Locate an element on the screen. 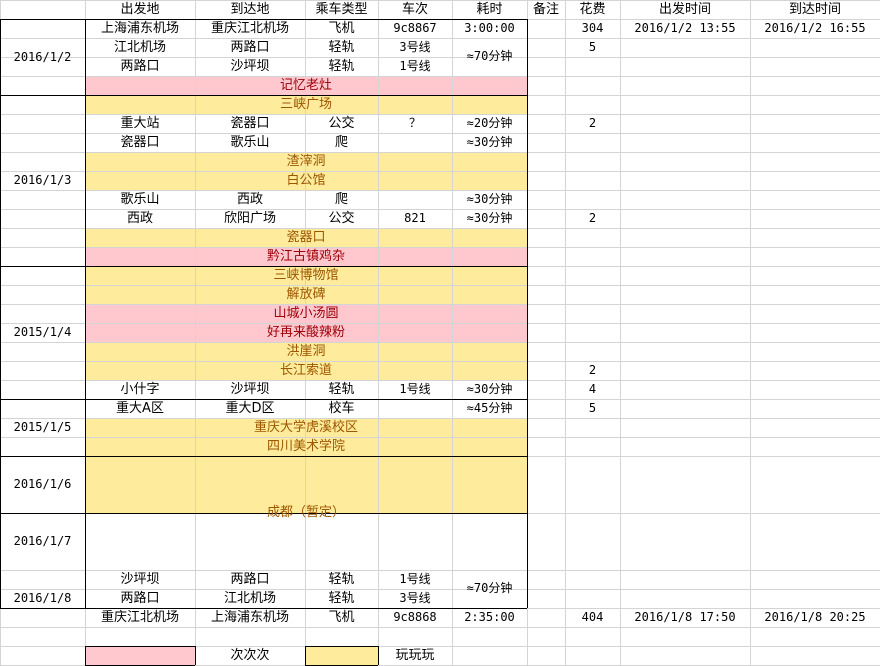  arrive-time-cell: 2016/1/2 16:55 is located at coordinates (815, 28).